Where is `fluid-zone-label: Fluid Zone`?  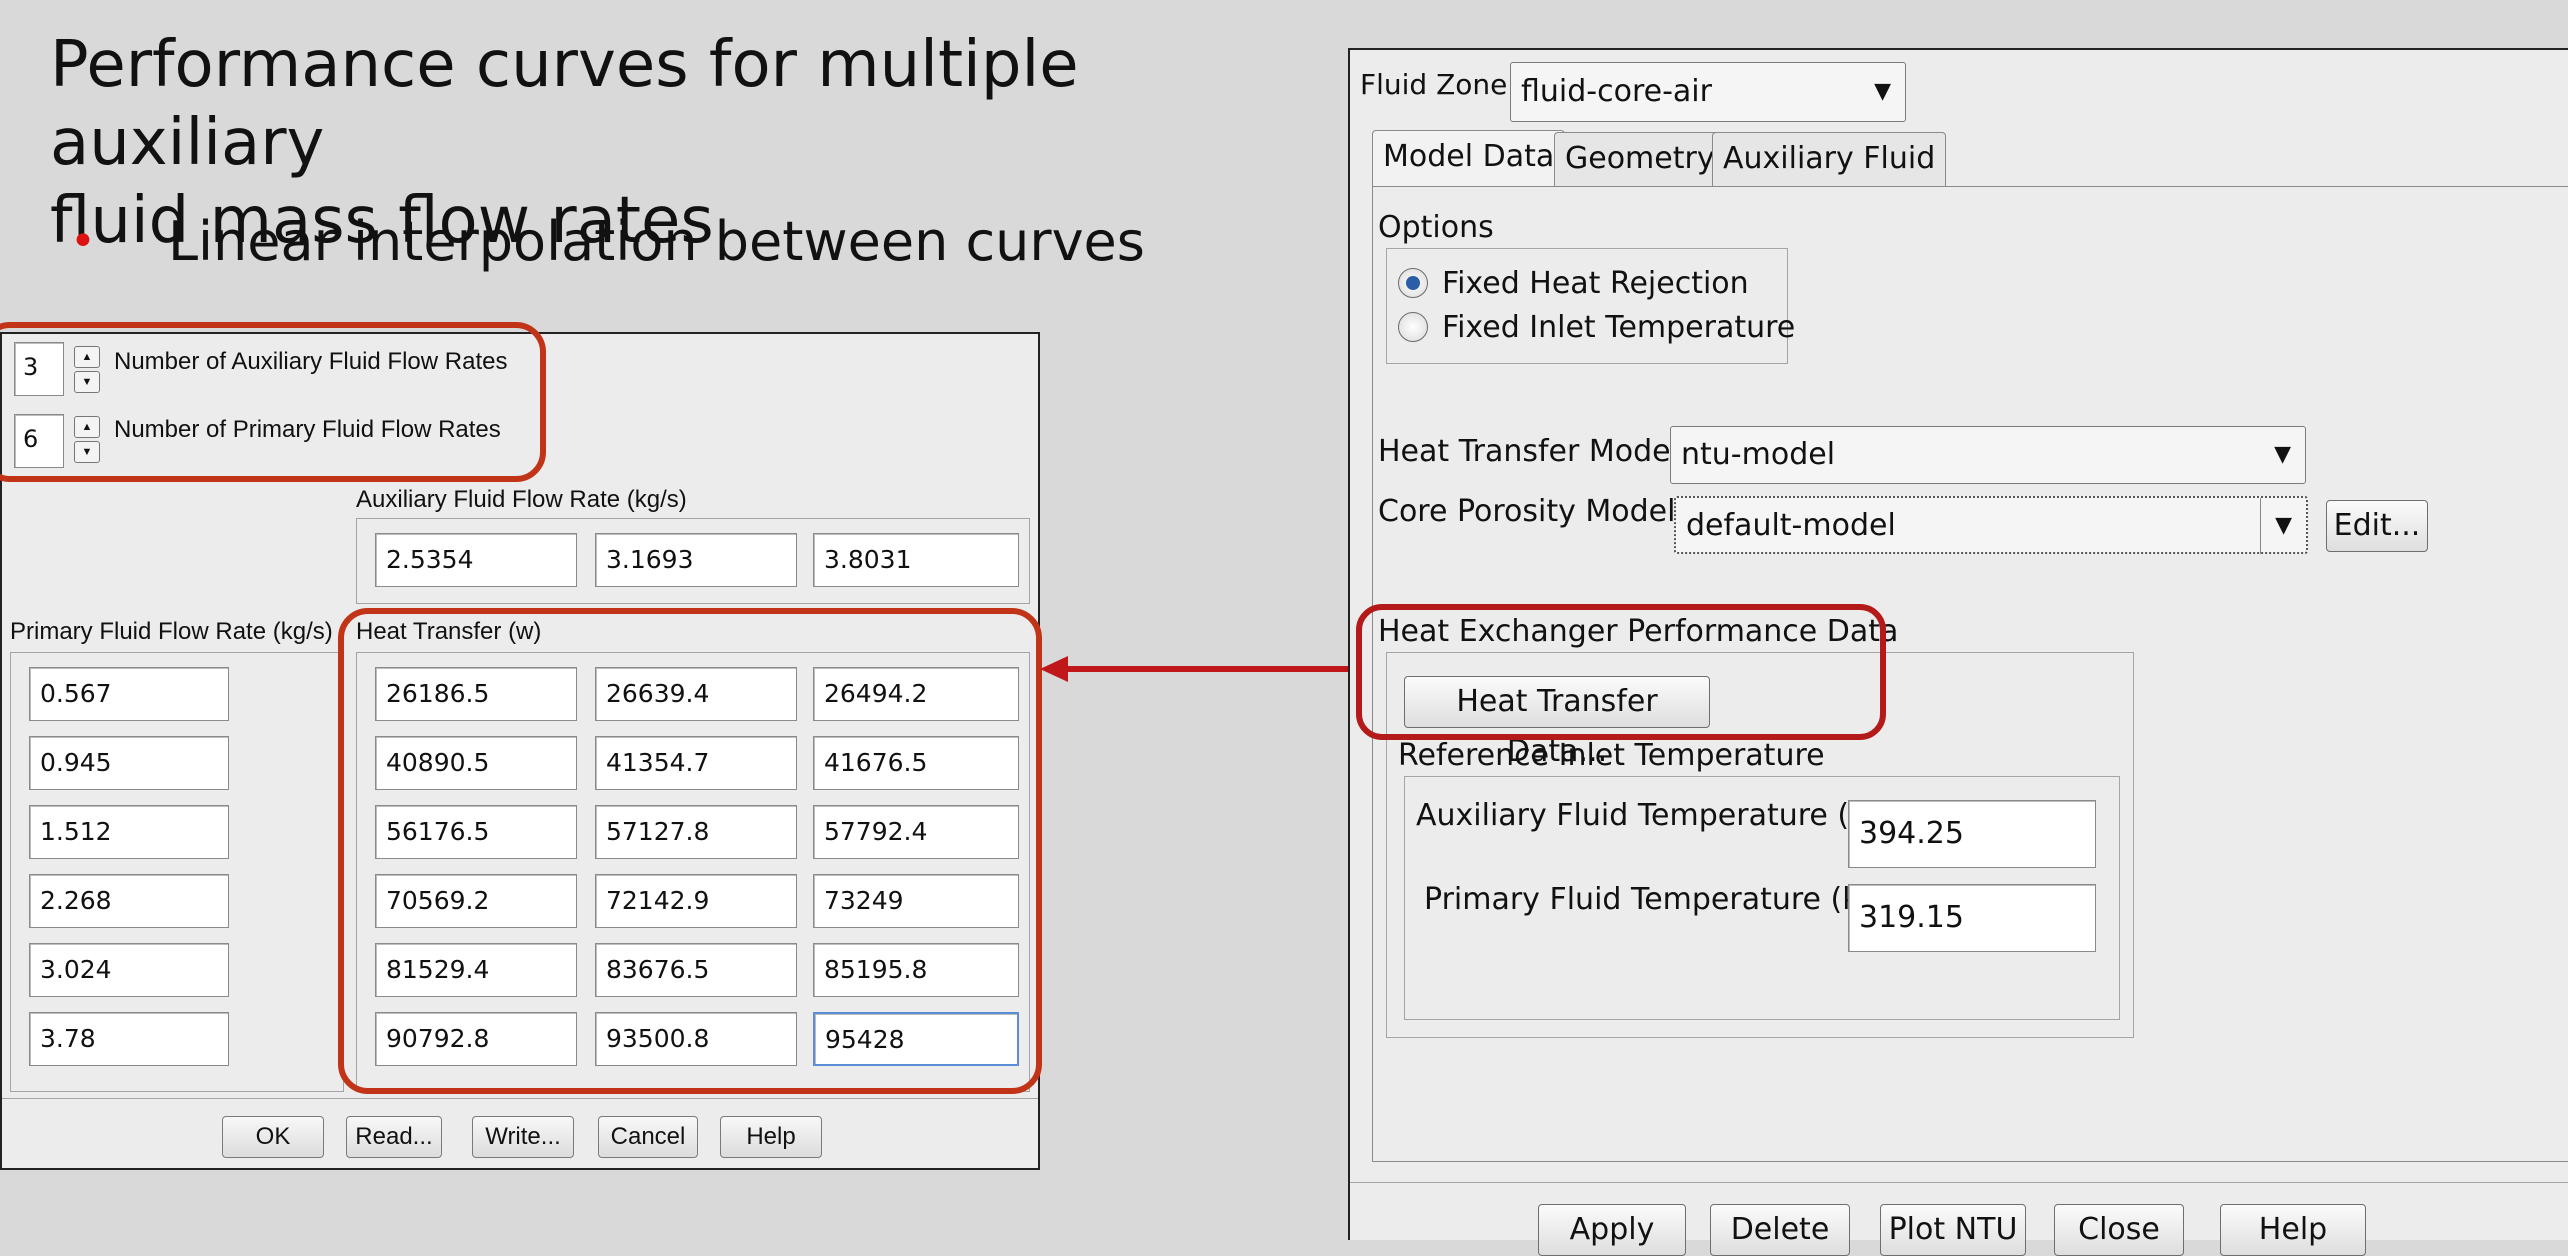 fluid-zone-label: Fluid Zone is located at coordinates (1434, 84).